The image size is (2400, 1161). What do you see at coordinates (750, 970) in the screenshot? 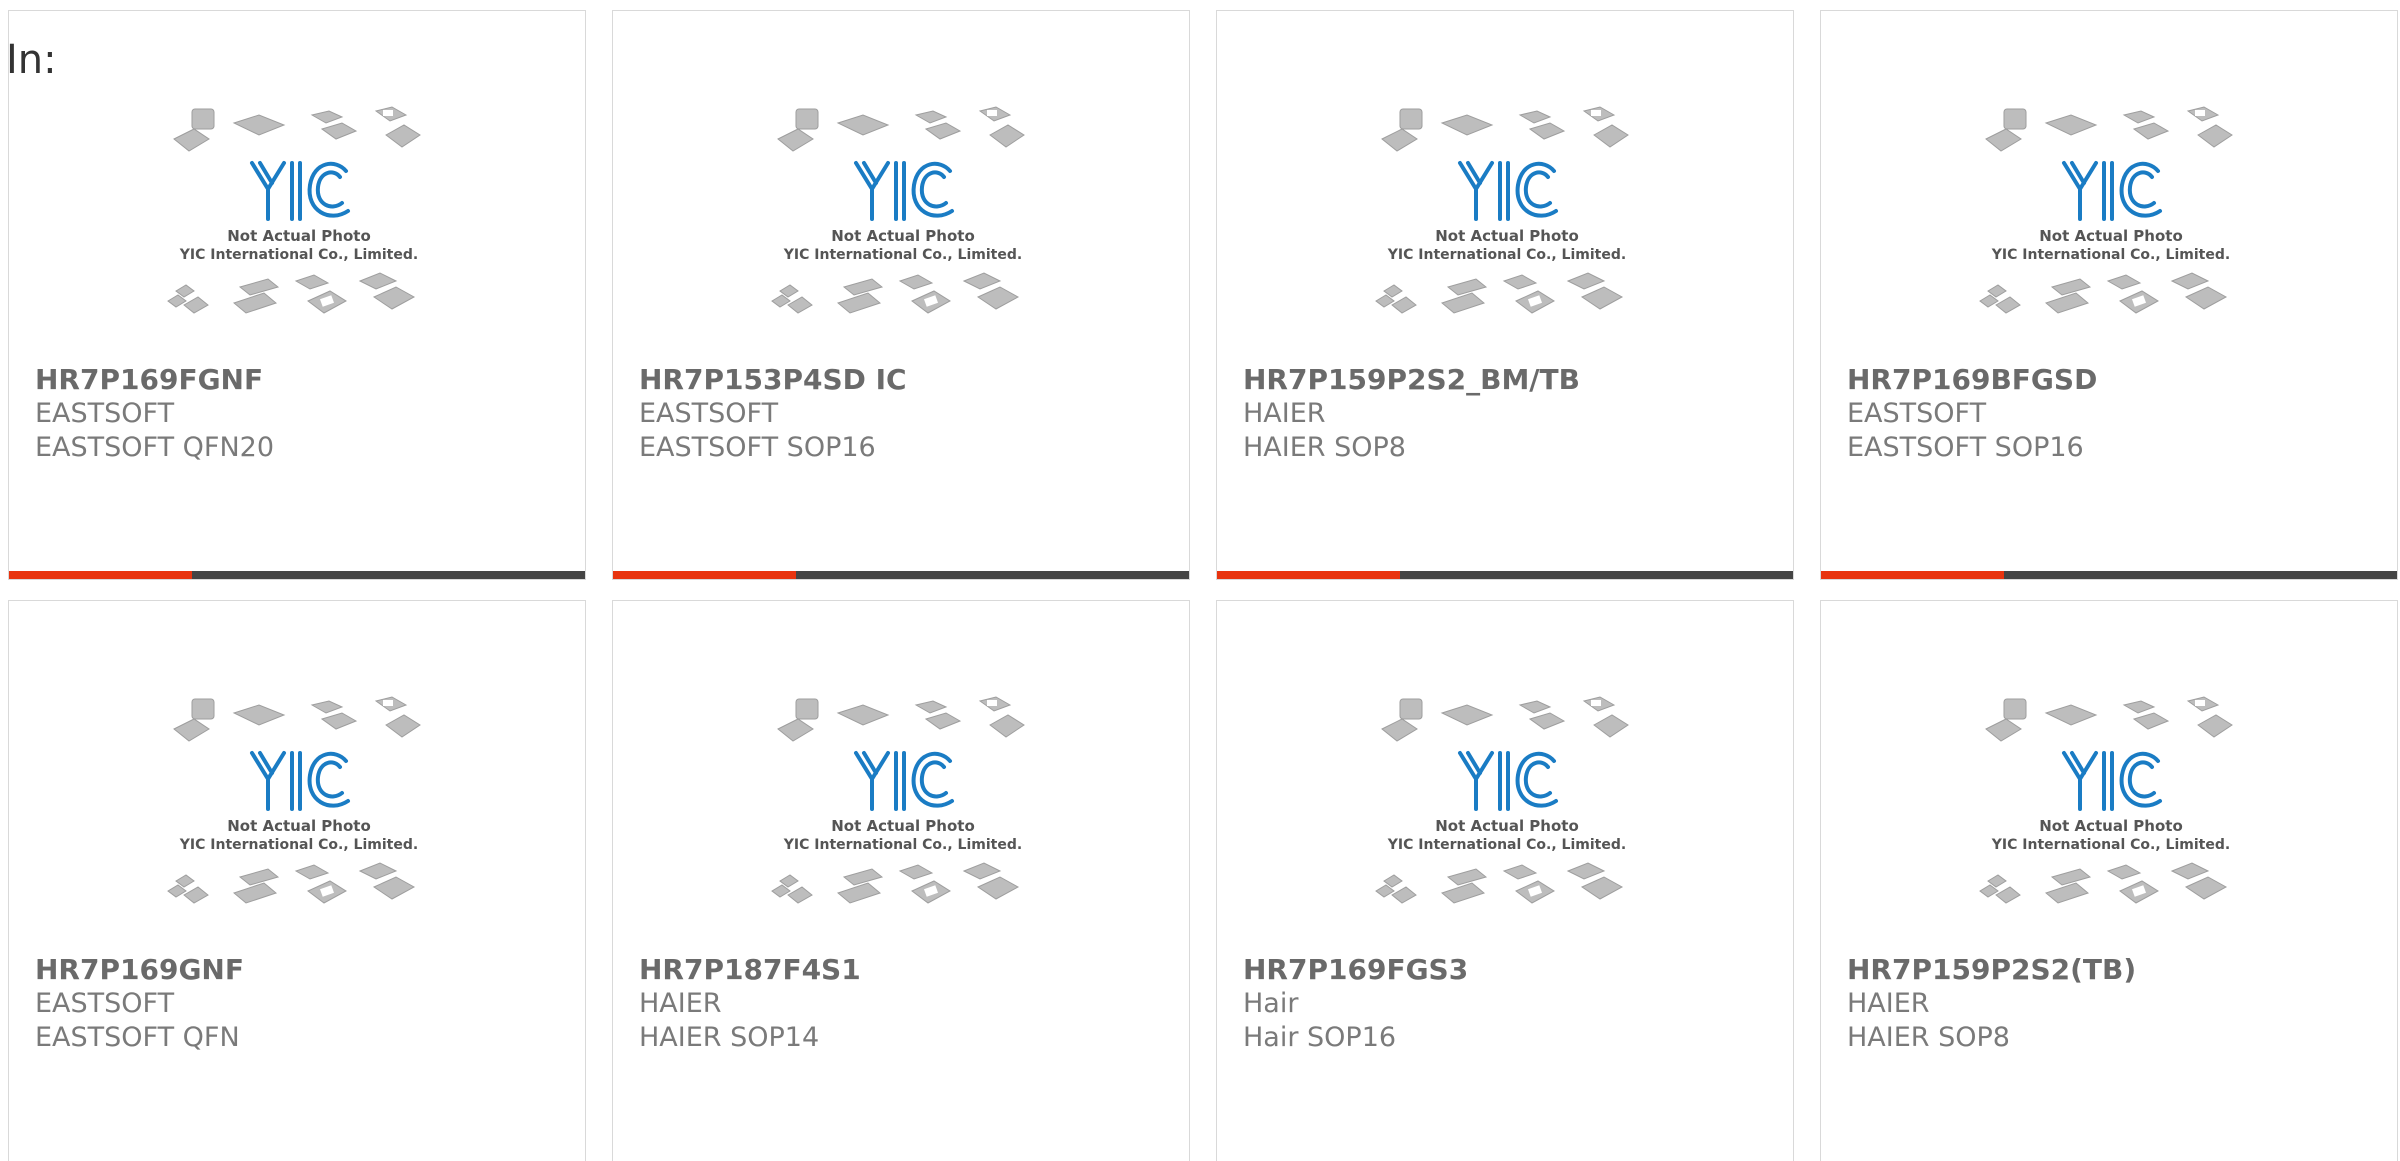
I see `product-part-number: HR7P187F4S1` at bounding box center [750, 970].